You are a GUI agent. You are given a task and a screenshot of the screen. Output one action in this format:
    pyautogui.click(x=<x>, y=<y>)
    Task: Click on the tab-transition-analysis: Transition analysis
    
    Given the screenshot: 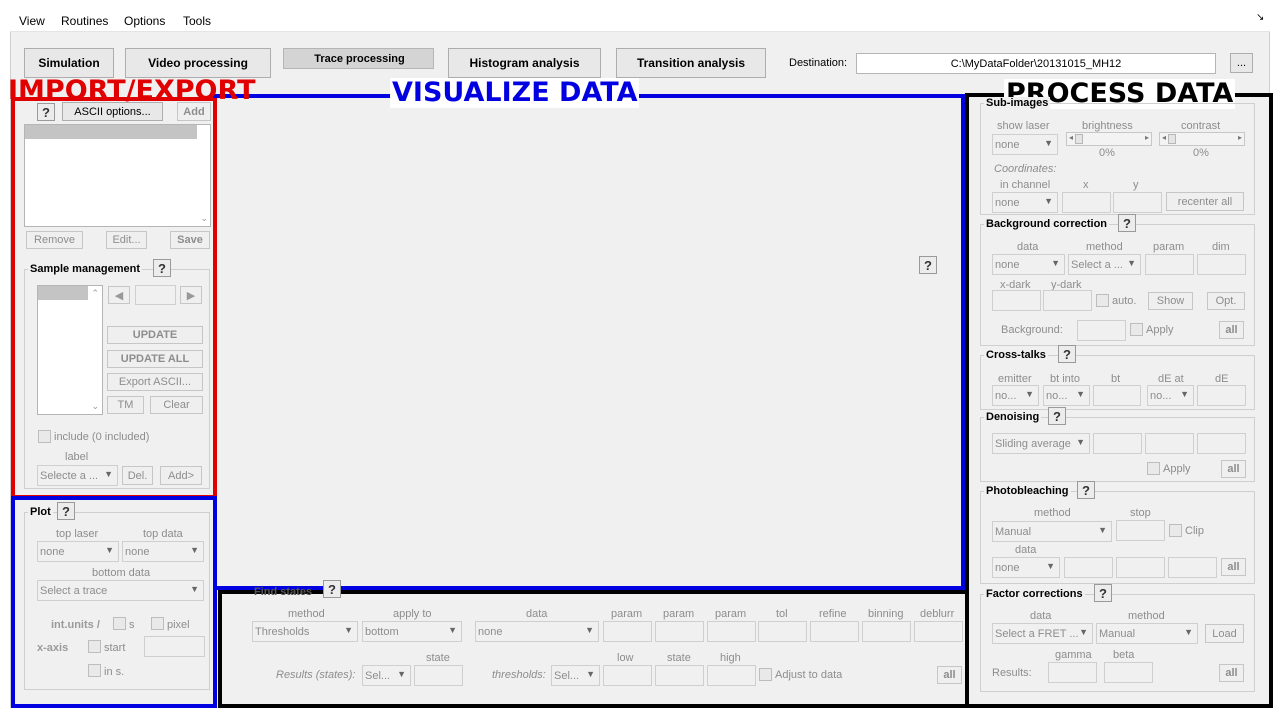 What is the action you would take?
    pyautogui.click(x=691, y=63)
    